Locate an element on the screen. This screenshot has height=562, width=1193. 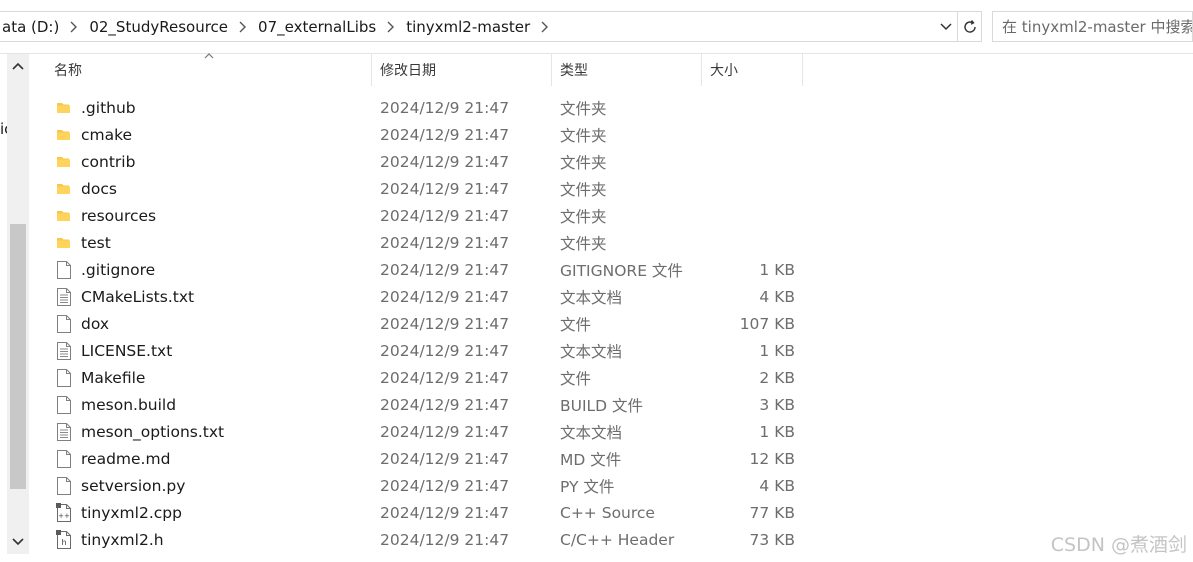
file-type: 文件 is located at coordinates (576, 378).